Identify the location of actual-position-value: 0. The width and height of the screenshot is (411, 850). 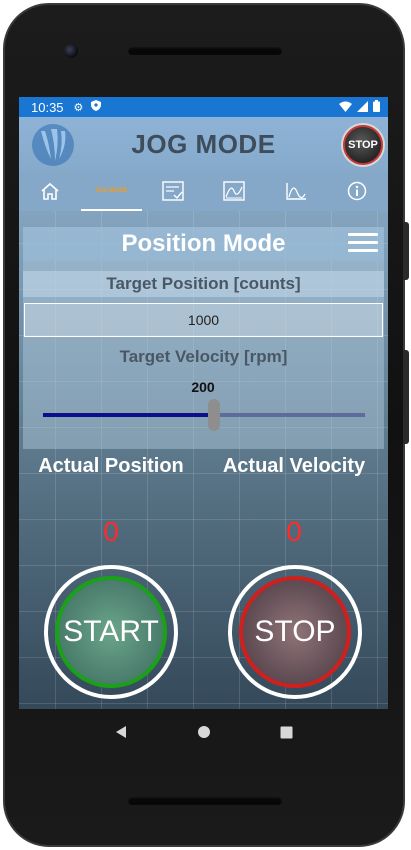
(111, 531).